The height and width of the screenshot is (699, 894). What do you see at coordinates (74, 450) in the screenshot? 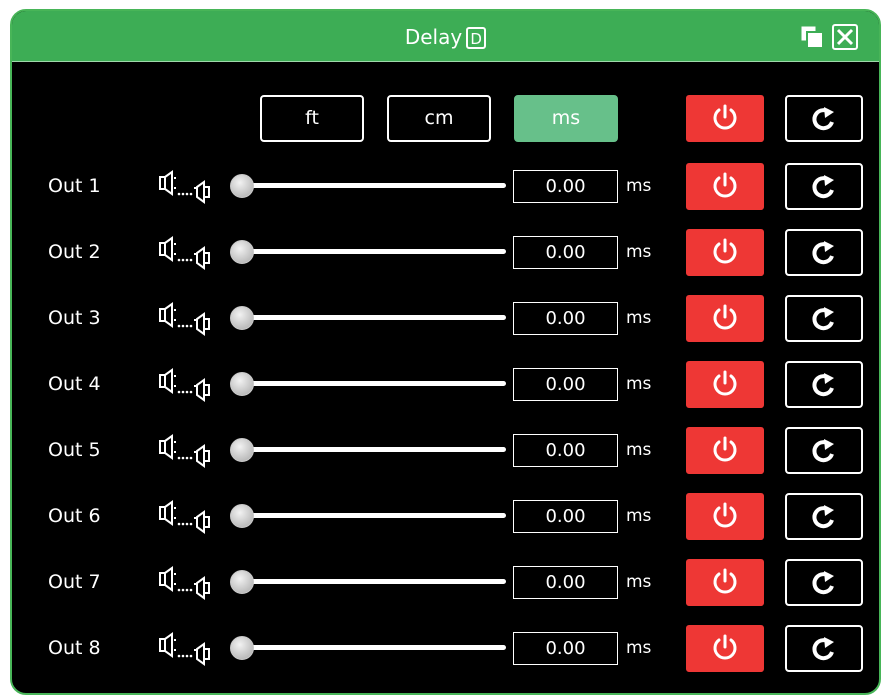
I see `output-label: Out 5` at bounding box center [74, 450].